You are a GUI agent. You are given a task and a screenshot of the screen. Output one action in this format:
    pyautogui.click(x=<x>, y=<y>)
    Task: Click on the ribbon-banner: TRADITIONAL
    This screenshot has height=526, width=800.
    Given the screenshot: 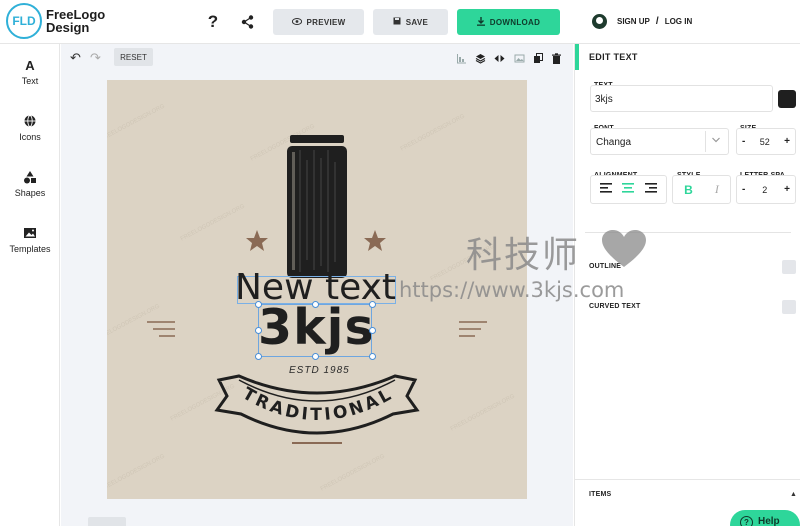 What is the action you would take?
    pyautogui.click(x=317, y=404)
    